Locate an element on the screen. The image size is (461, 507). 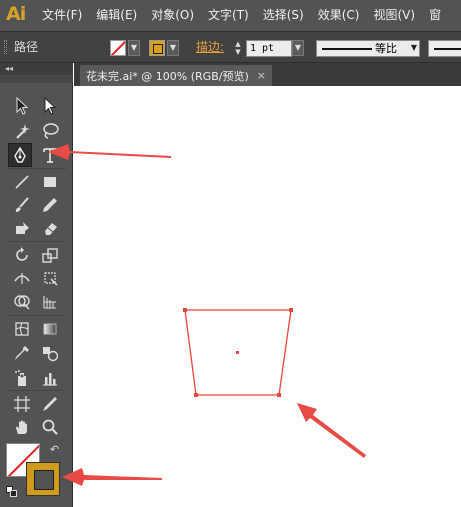
direct-selection-arrow-icon is located at coordinates (50, 106).